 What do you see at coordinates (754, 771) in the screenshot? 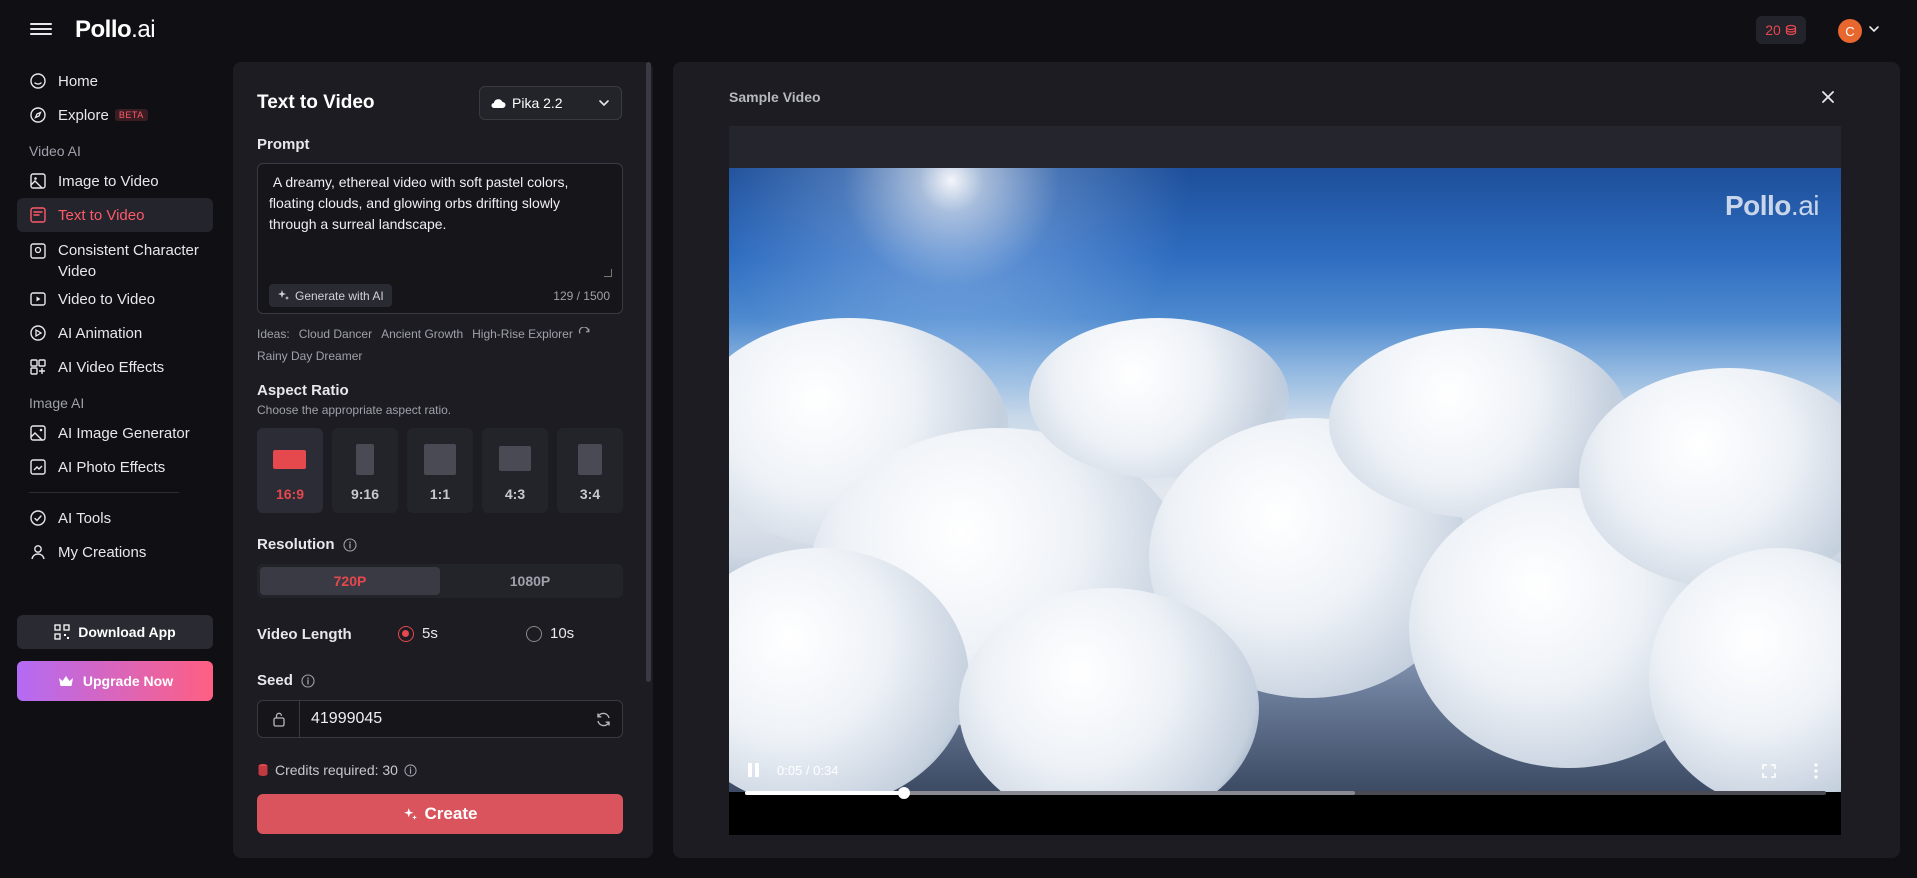
I see `pause-icon` at bounding box center [754, 771].